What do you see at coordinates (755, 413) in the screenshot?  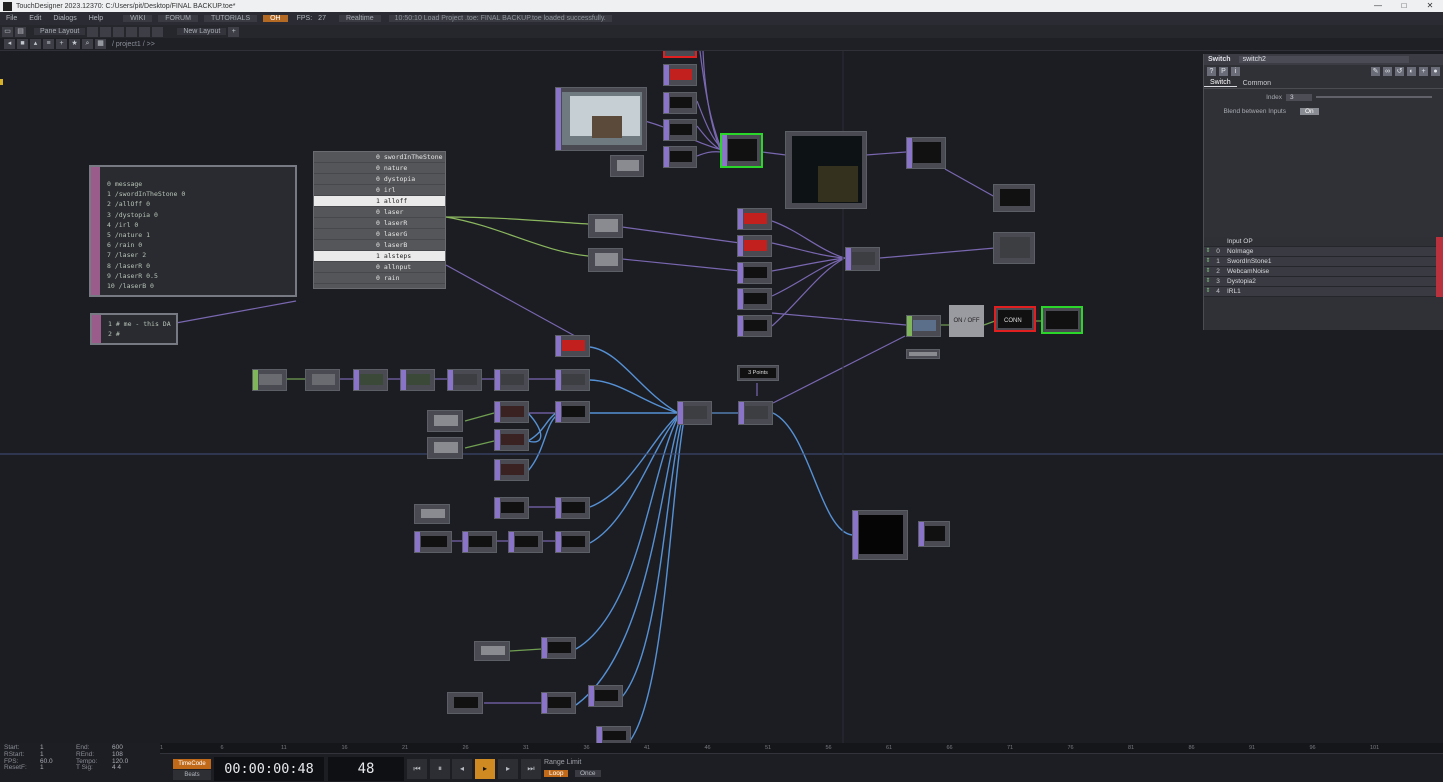 I see `switch-out` at bounding box center [755, 413].